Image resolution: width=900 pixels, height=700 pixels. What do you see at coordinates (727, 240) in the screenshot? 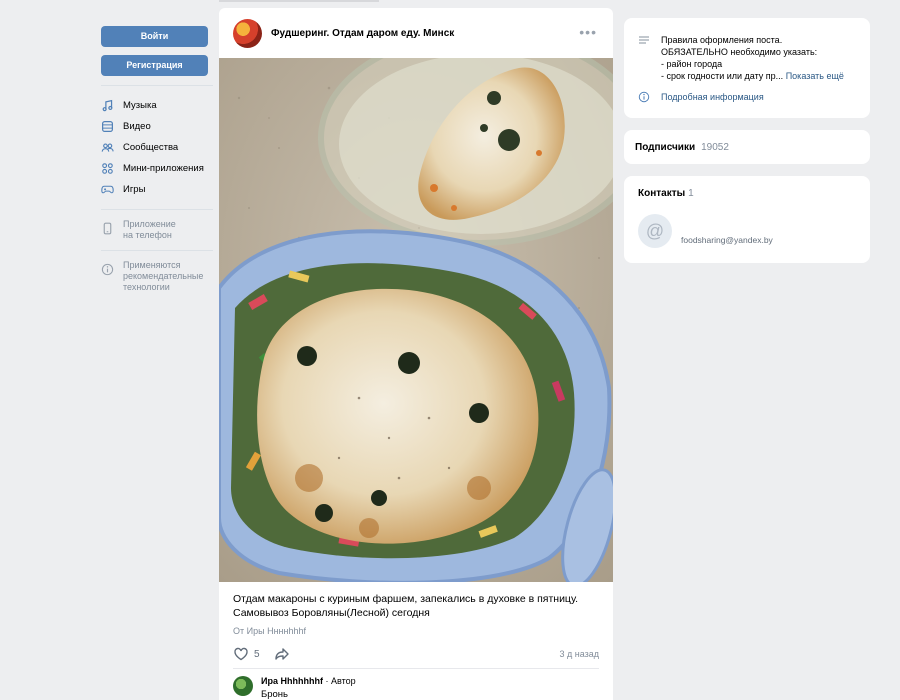
I see `contact-email: foodsharing@yandex.by` at bounding box center [727, 240].